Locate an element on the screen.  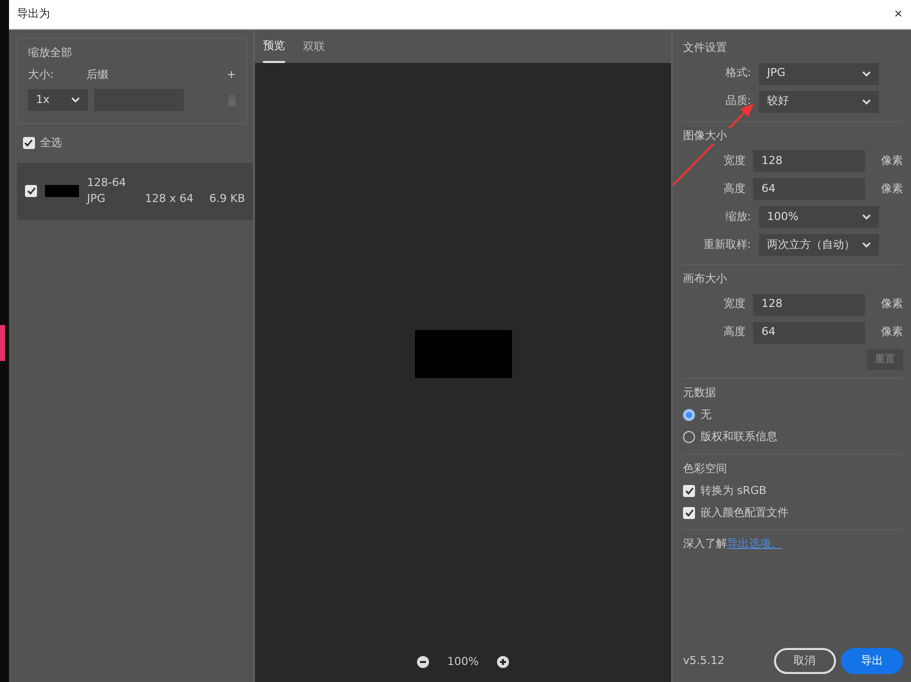
dropdown: 两次立方（自动） is located at coordinates (819, 245).